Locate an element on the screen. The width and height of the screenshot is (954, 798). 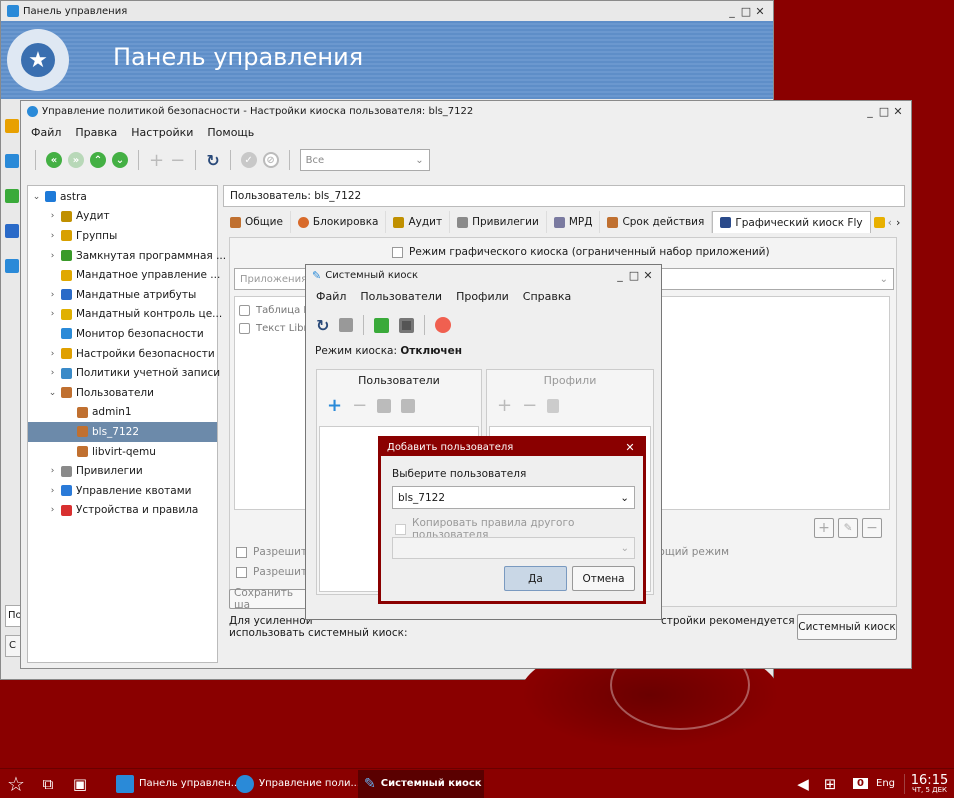
kiosk-menu-users: Пользователи is located at coordinates (401, 296).